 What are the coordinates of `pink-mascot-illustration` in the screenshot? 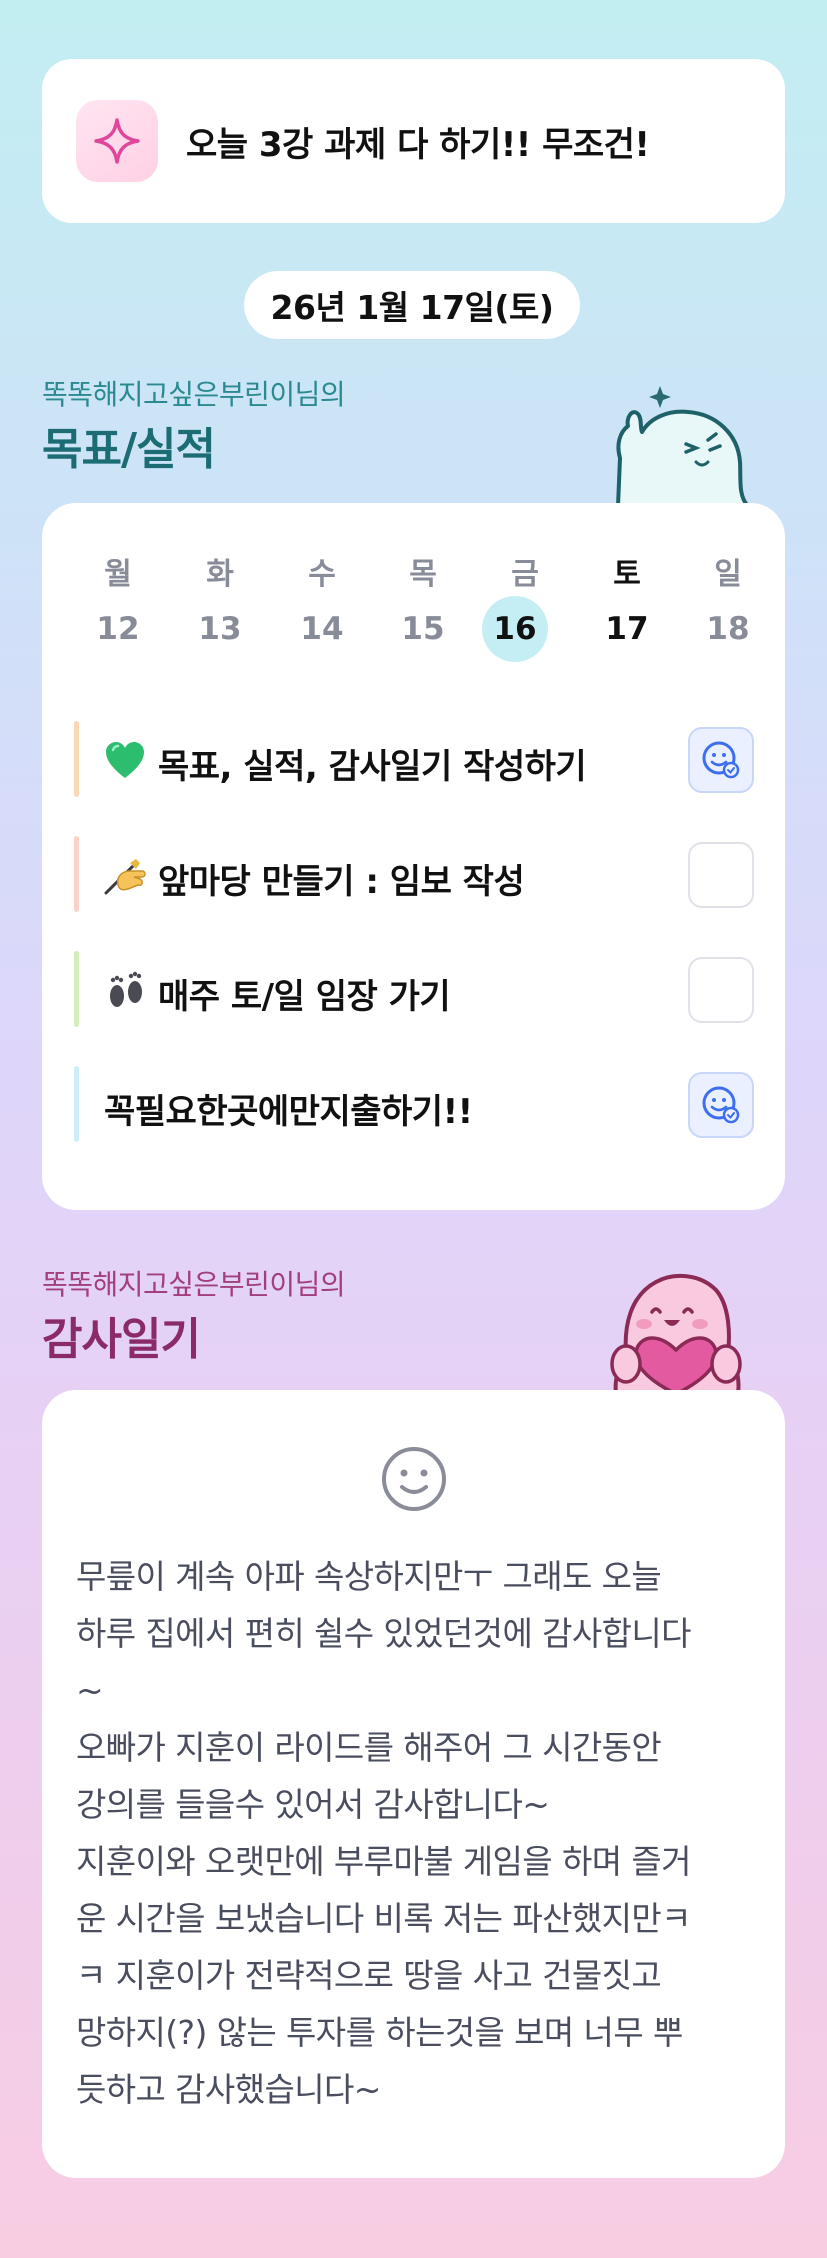 It's located at (676, 1331).